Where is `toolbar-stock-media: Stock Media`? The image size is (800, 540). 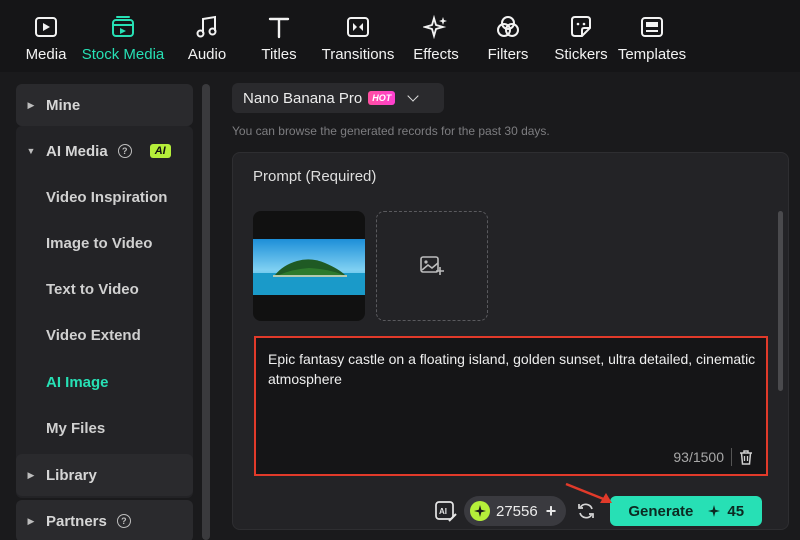 toolbar-stock-media: Stock Media is located at coordinates (123, 36).